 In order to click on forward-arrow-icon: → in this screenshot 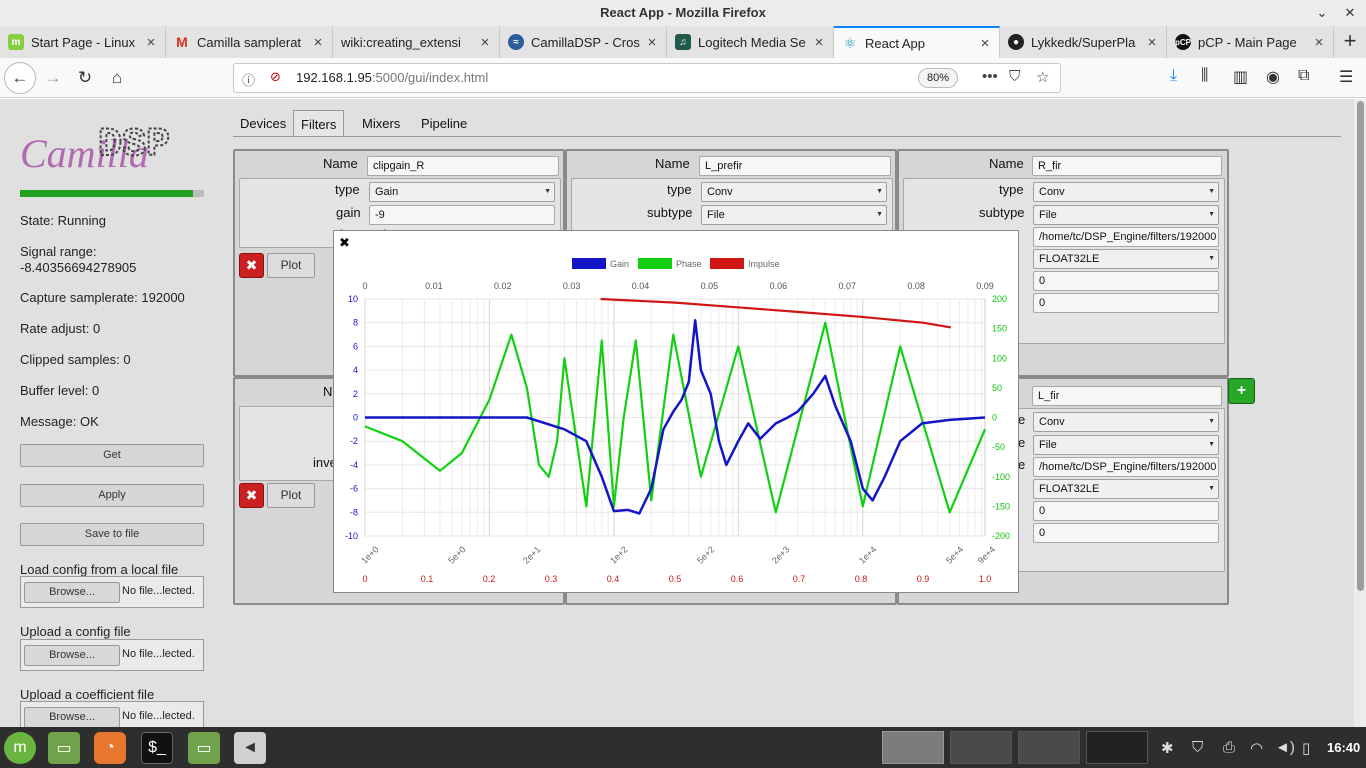, I will do `click(53, 78)`.